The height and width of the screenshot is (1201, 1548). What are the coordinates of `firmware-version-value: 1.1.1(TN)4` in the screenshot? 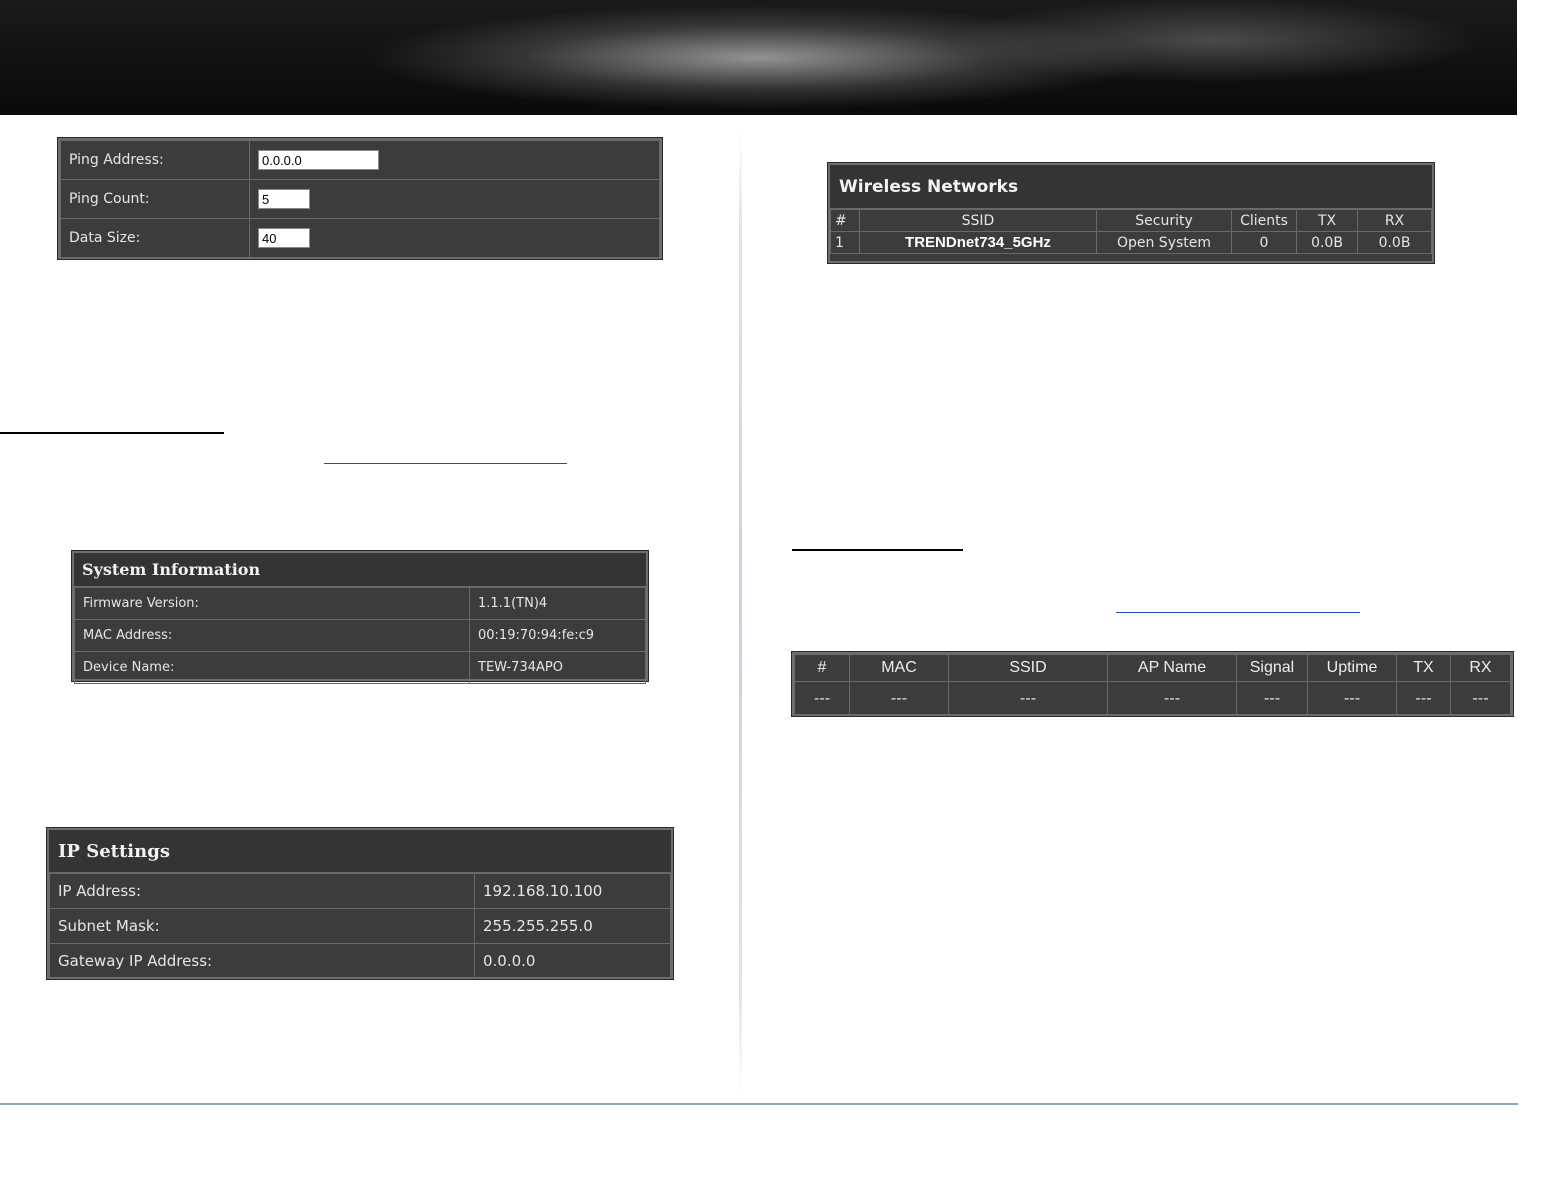 It's located at (557, 603).